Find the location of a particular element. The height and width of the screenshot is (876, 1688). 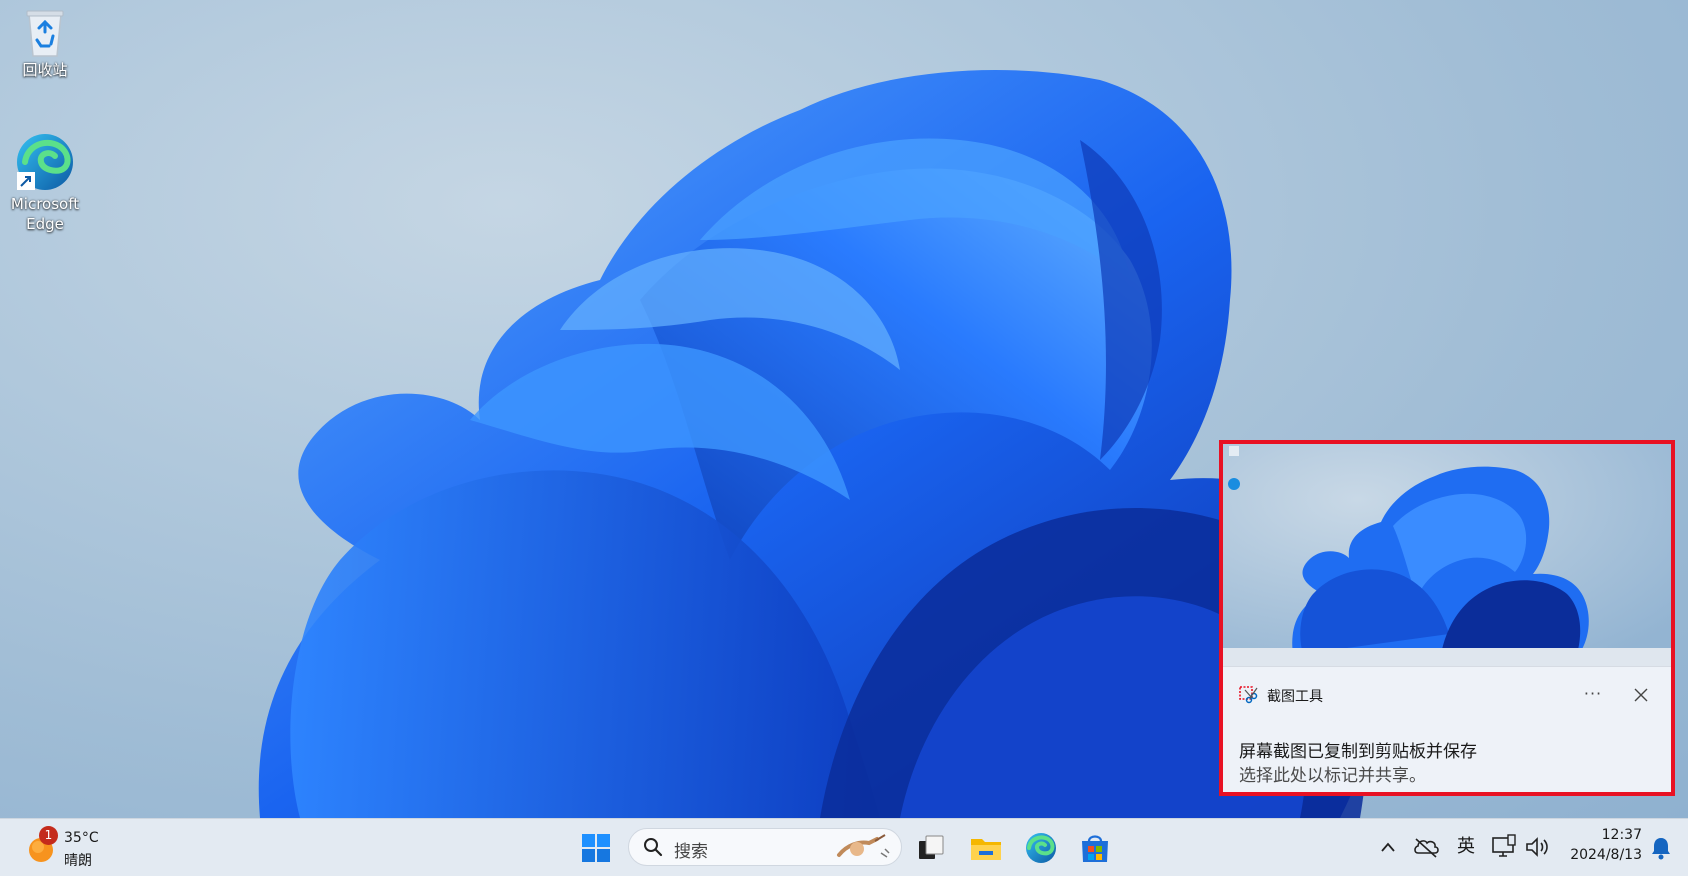

screenshot-toast: 截图工具 ··· 屏幕截图已复制到剪贴板并保存 选择此处以标记并共享。 is located at coordinates (1447, 618).